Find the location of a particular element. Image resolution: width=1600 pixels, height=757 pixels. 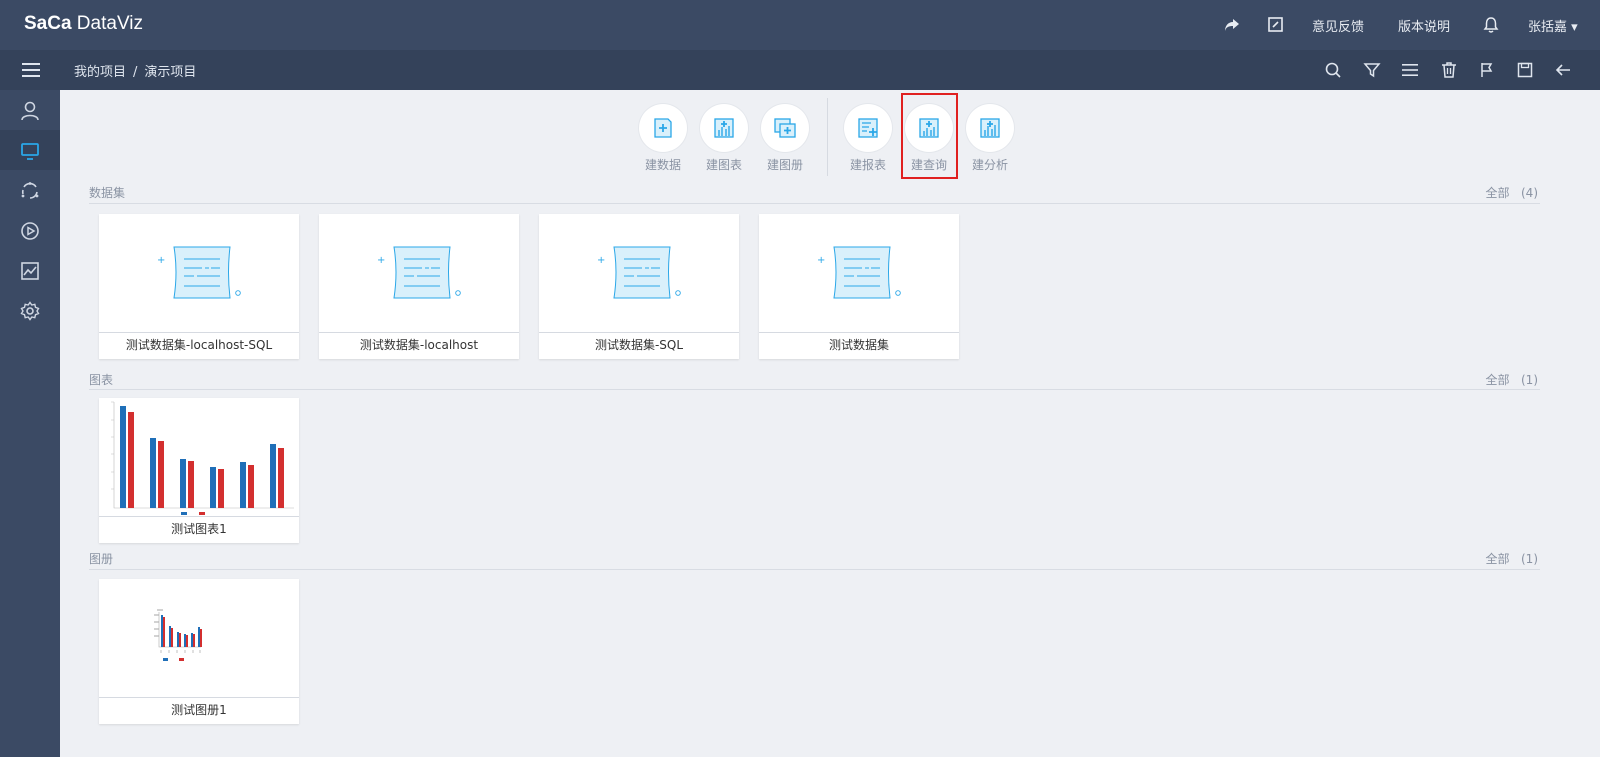

card-caption: 测试图册1 is located at coordinates (199, 710).